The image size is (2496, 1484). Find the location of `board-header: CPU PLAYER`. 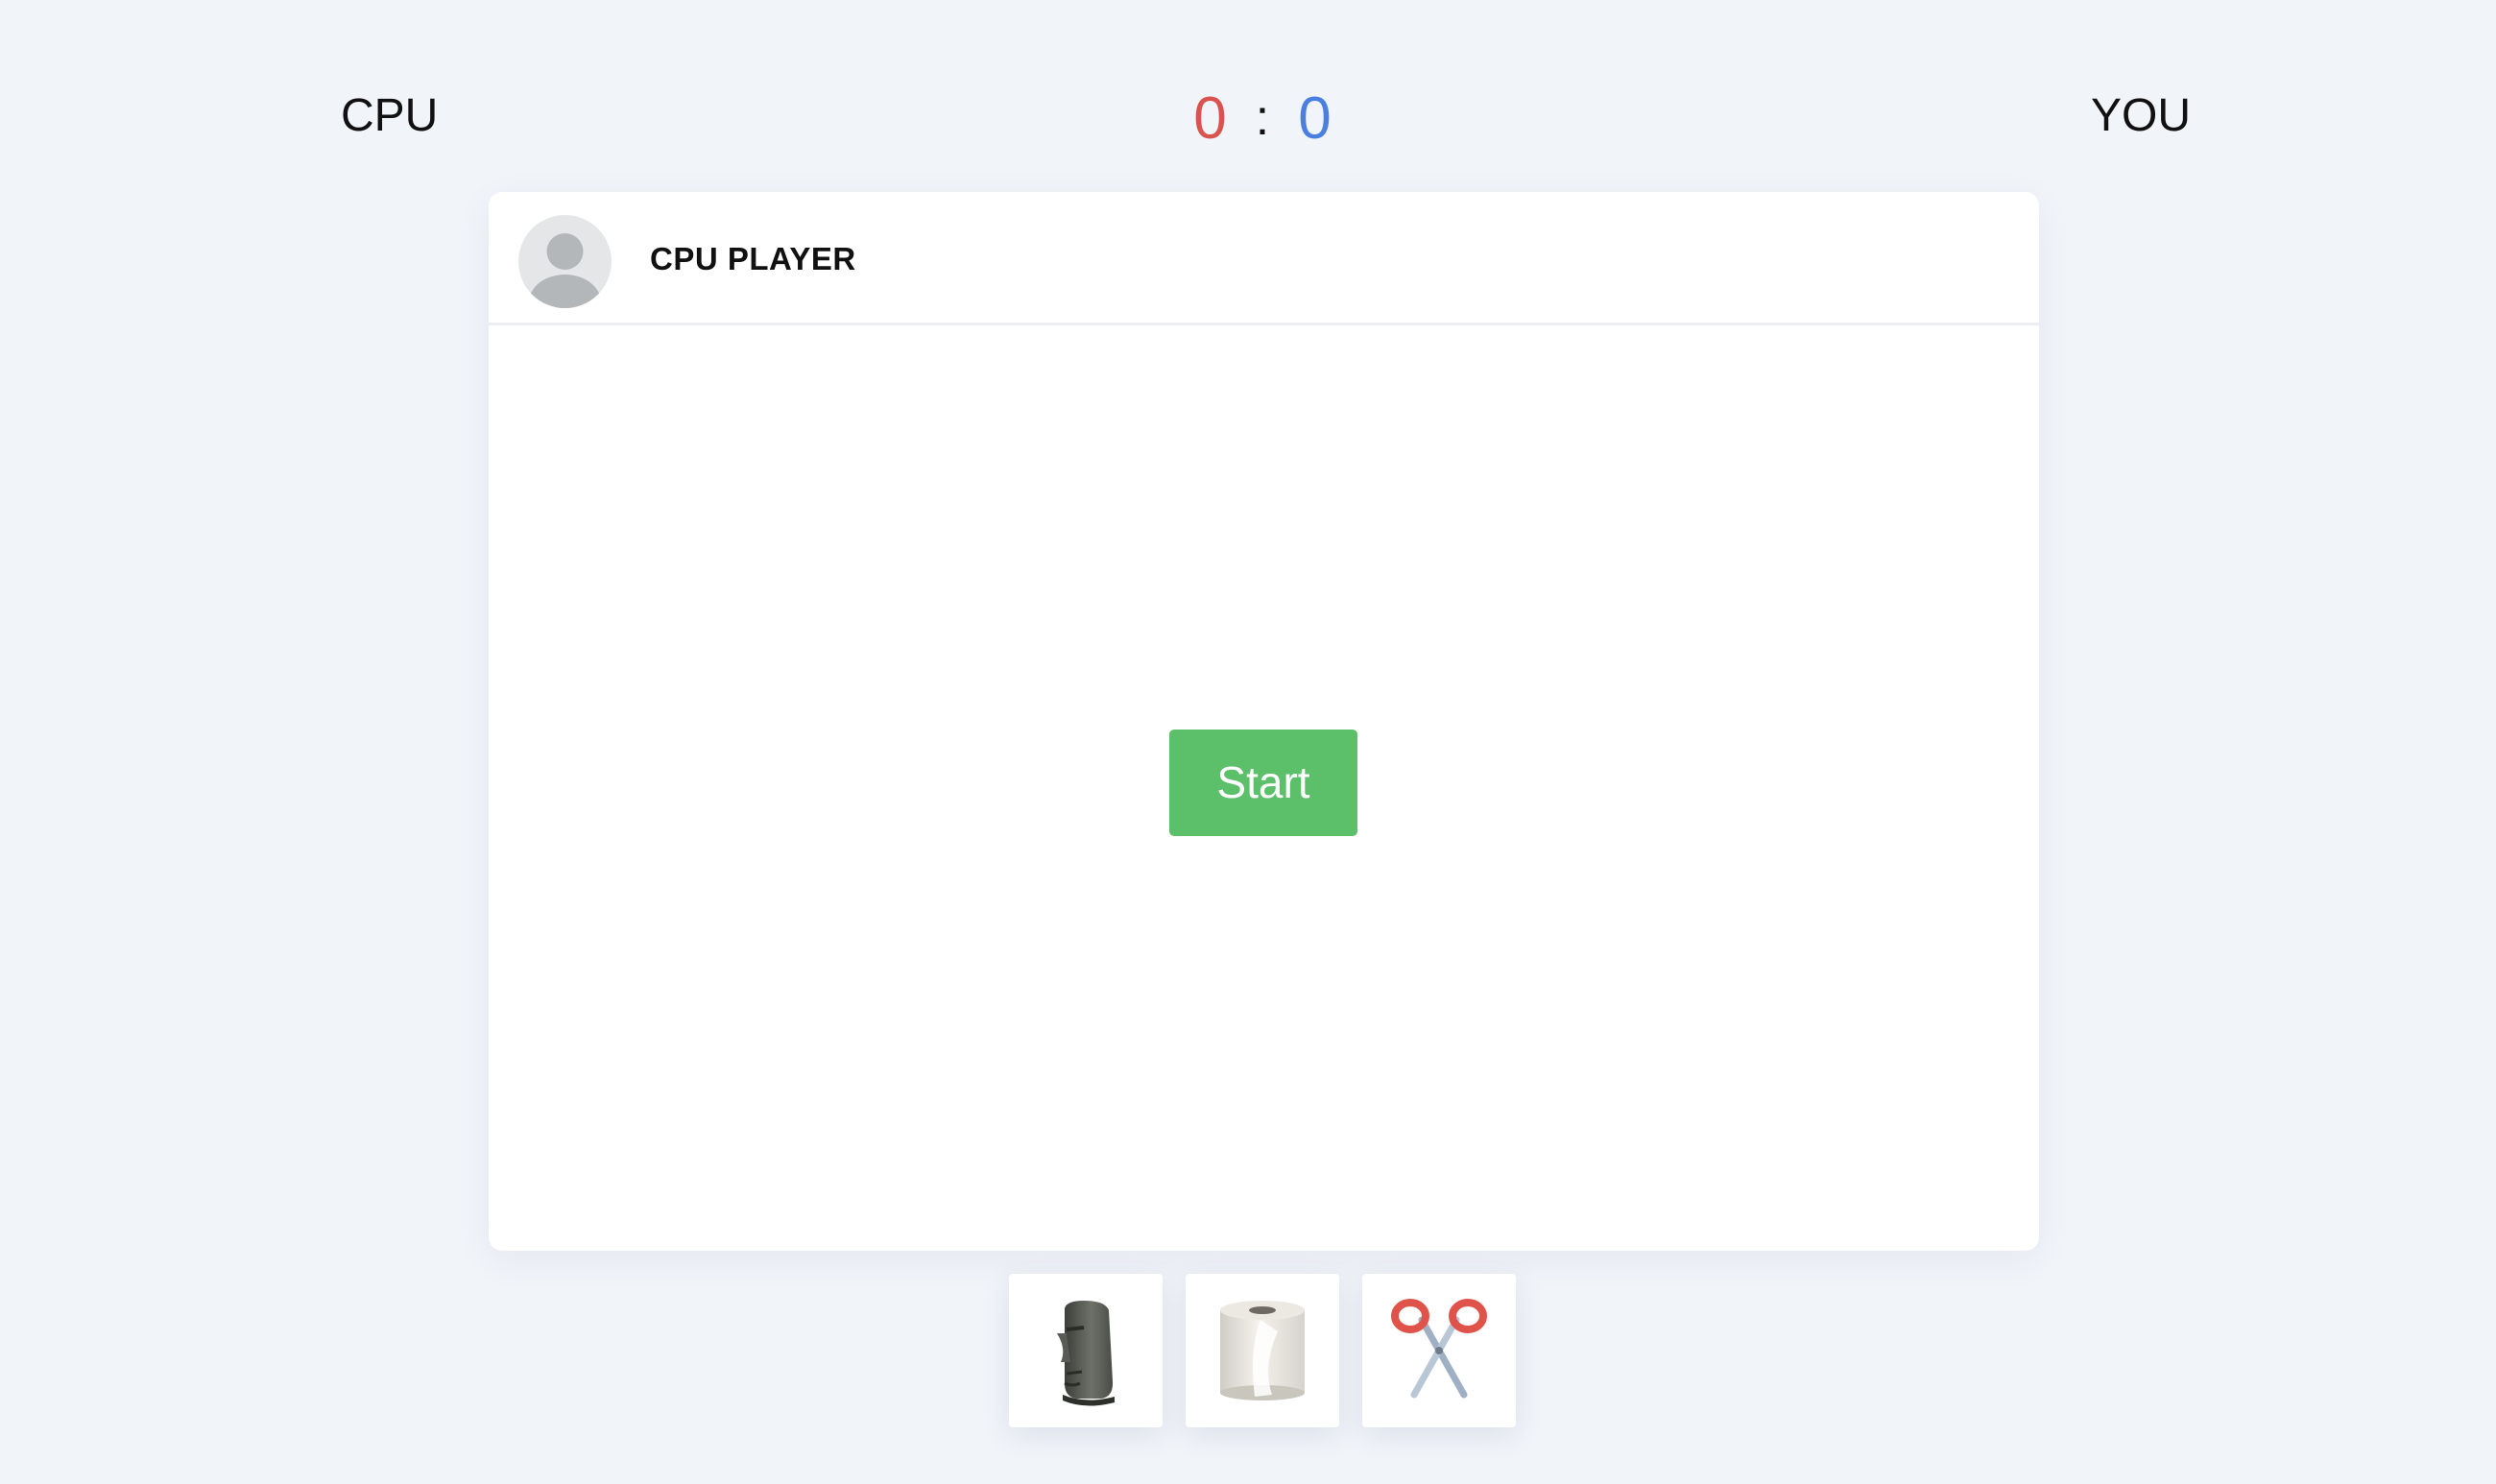

board-header: CPU PLAYER is located at coordinates (1264, 259).